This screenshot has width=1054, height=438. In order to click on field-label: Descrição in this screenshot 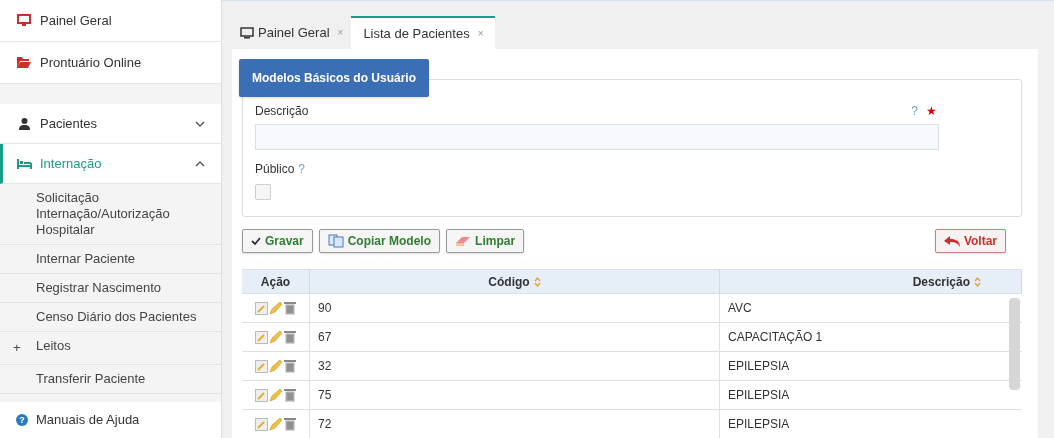, I will do `click(282, 111)`.